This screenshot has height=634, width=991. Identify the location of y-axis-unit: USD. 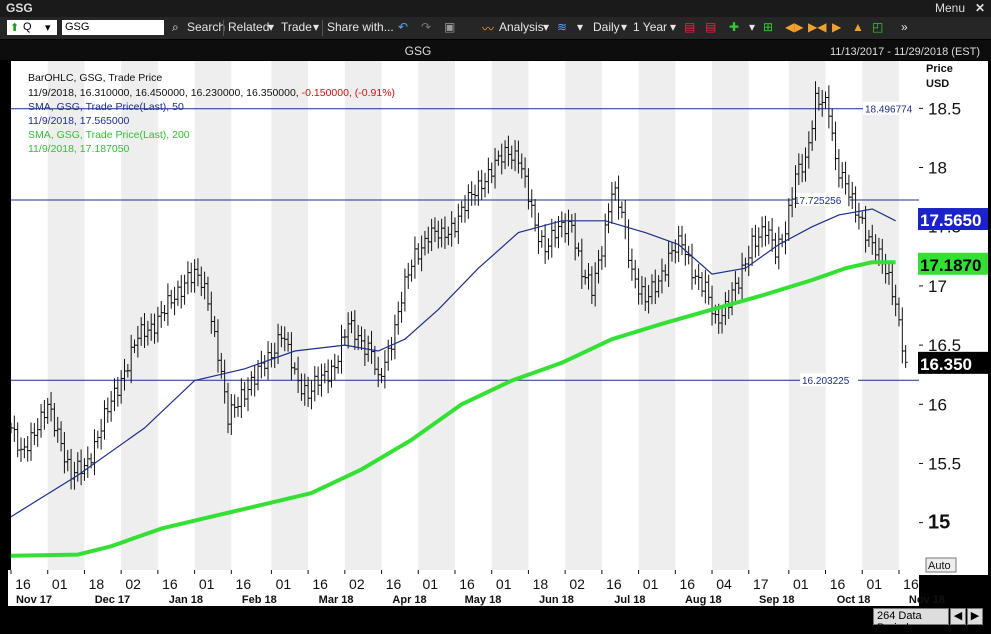
(937, 84).